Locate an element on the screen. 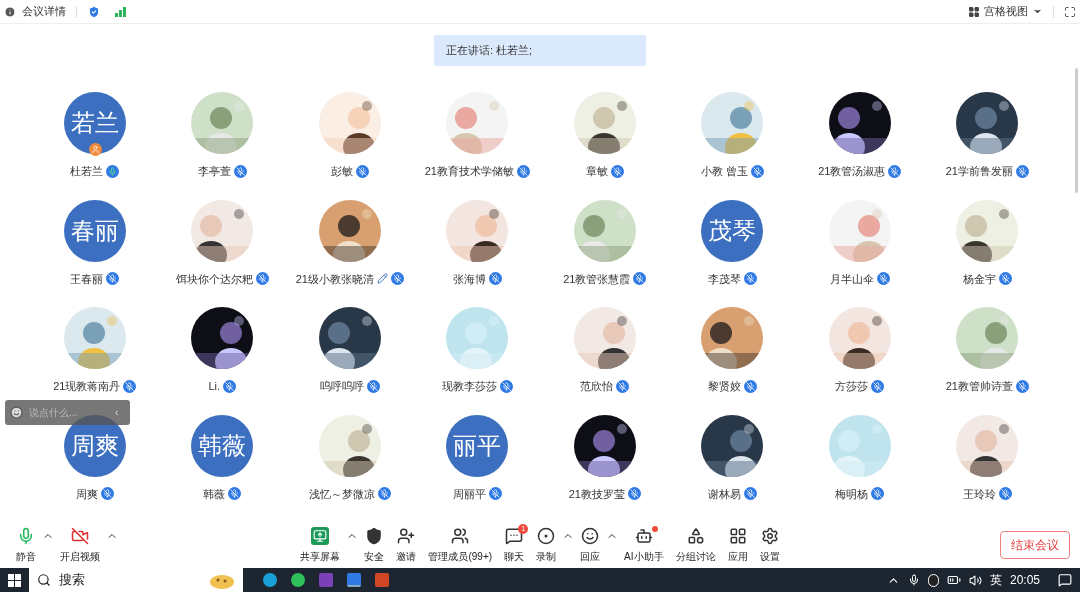  smile-icon is located at coordinates (590, 536).